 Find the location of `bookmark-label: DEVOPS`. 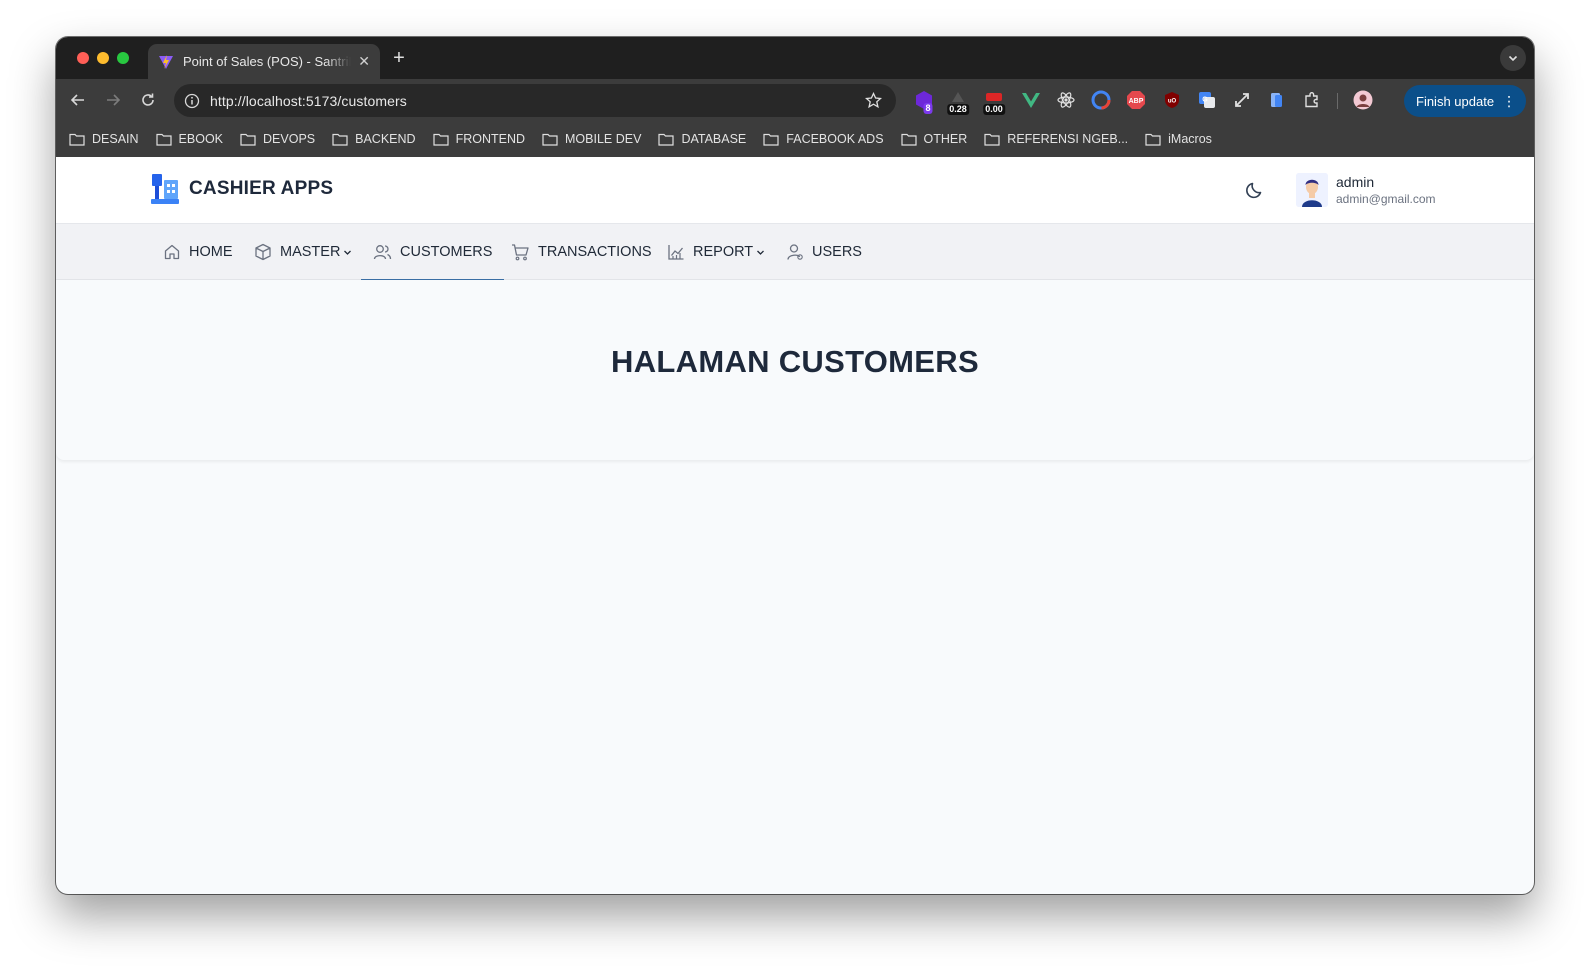

bookmark-label: DEVOPS is located at coordinates (289, 139).